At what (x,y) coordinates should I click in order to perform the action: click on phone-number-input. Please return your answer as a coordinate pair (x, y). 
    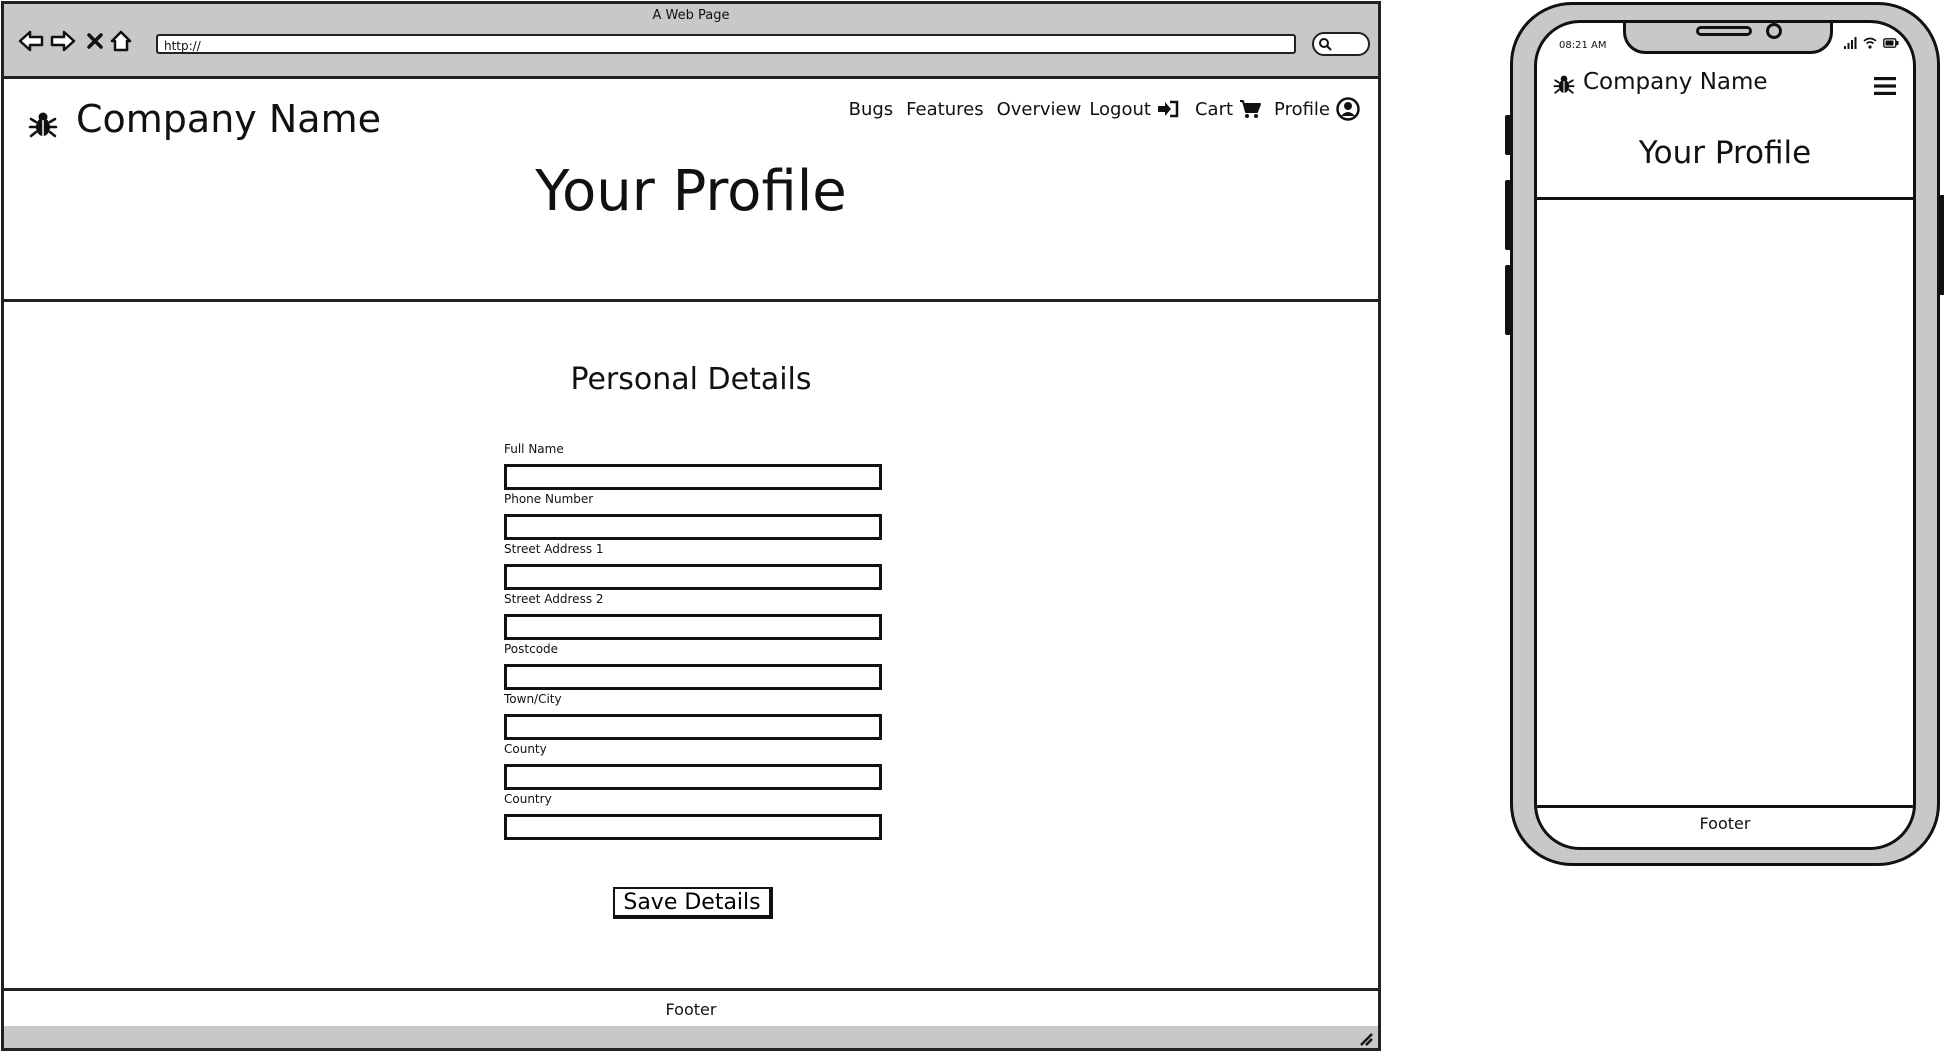
    Looking at the image, I should click on (693, 527).